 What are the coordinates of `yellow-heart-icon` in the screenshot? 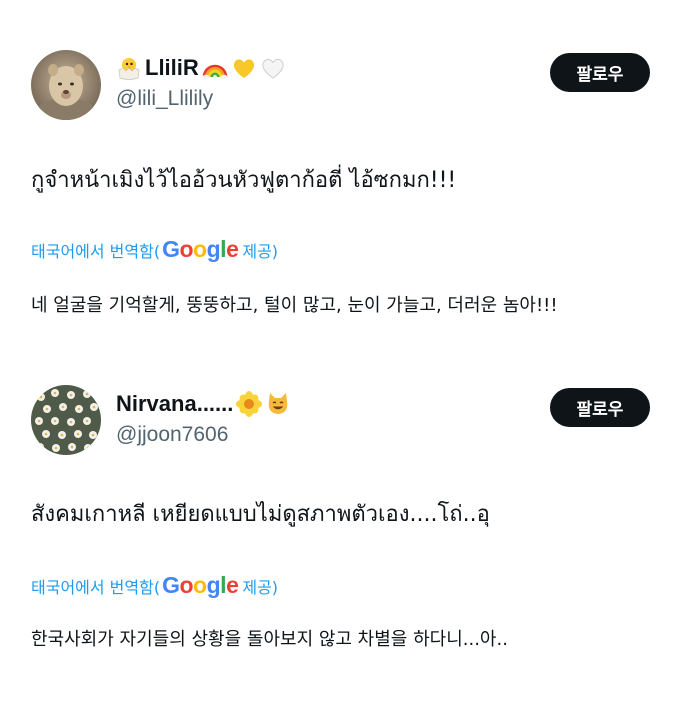 It's located at (243, 68).